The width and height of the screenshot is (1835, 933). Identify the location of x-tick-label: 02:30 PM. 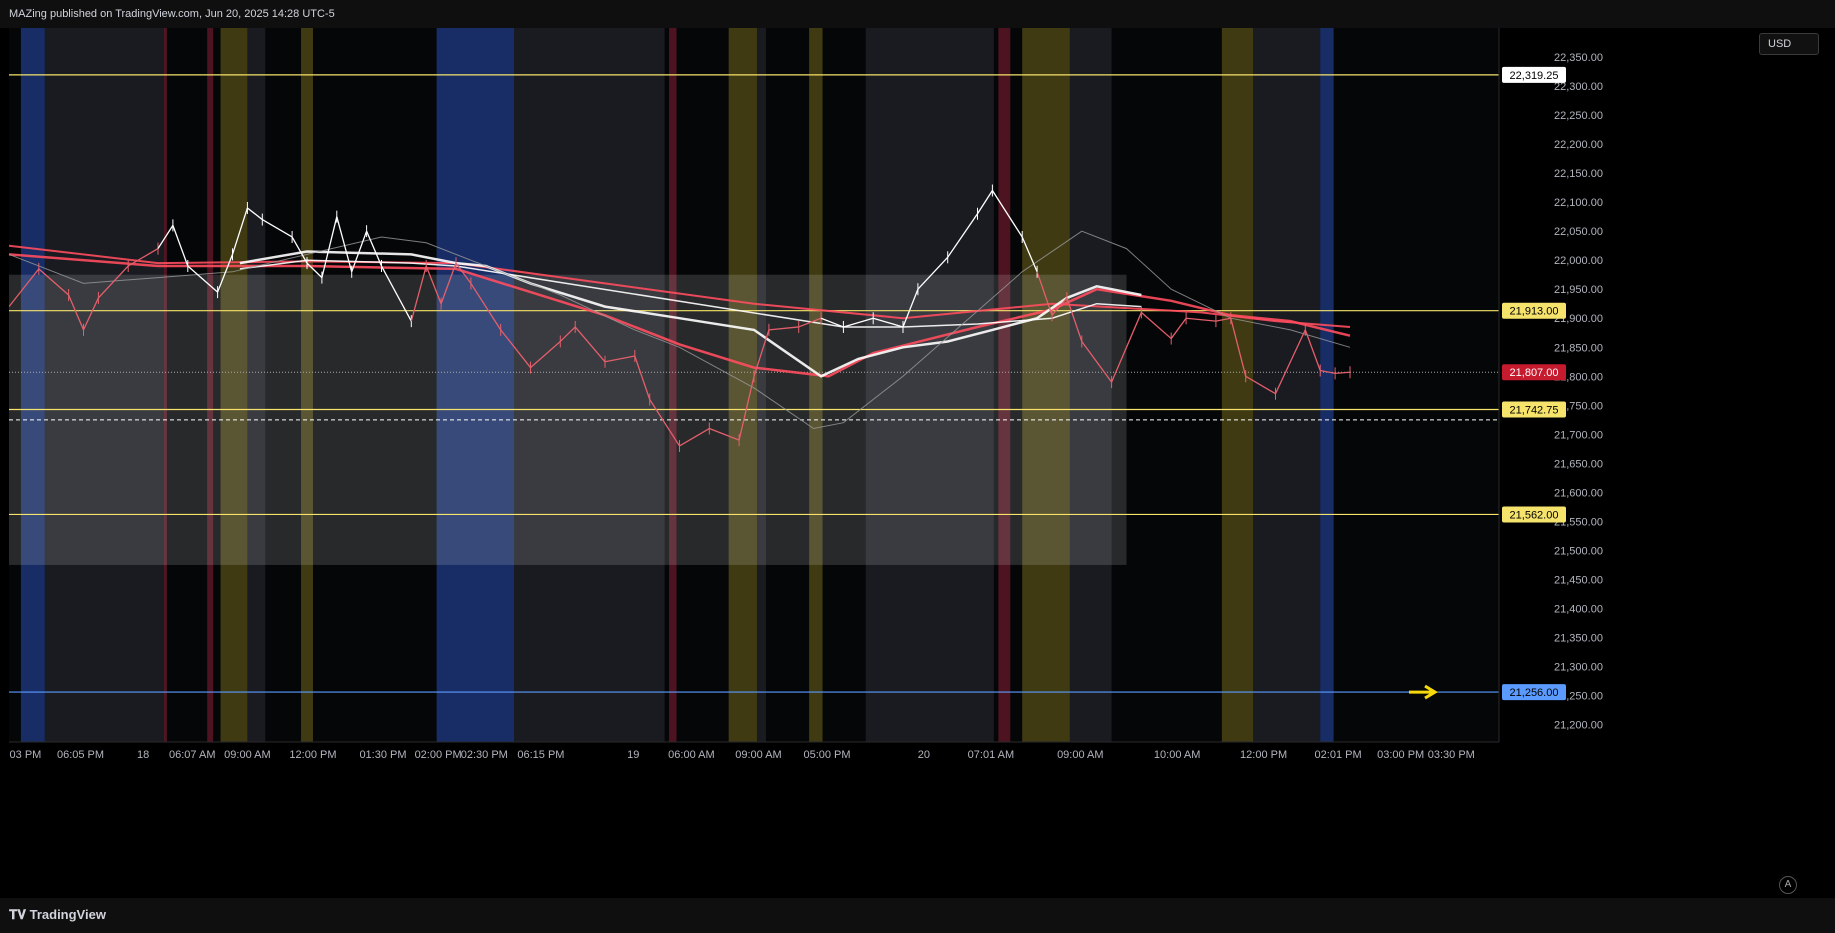
(484, 755).